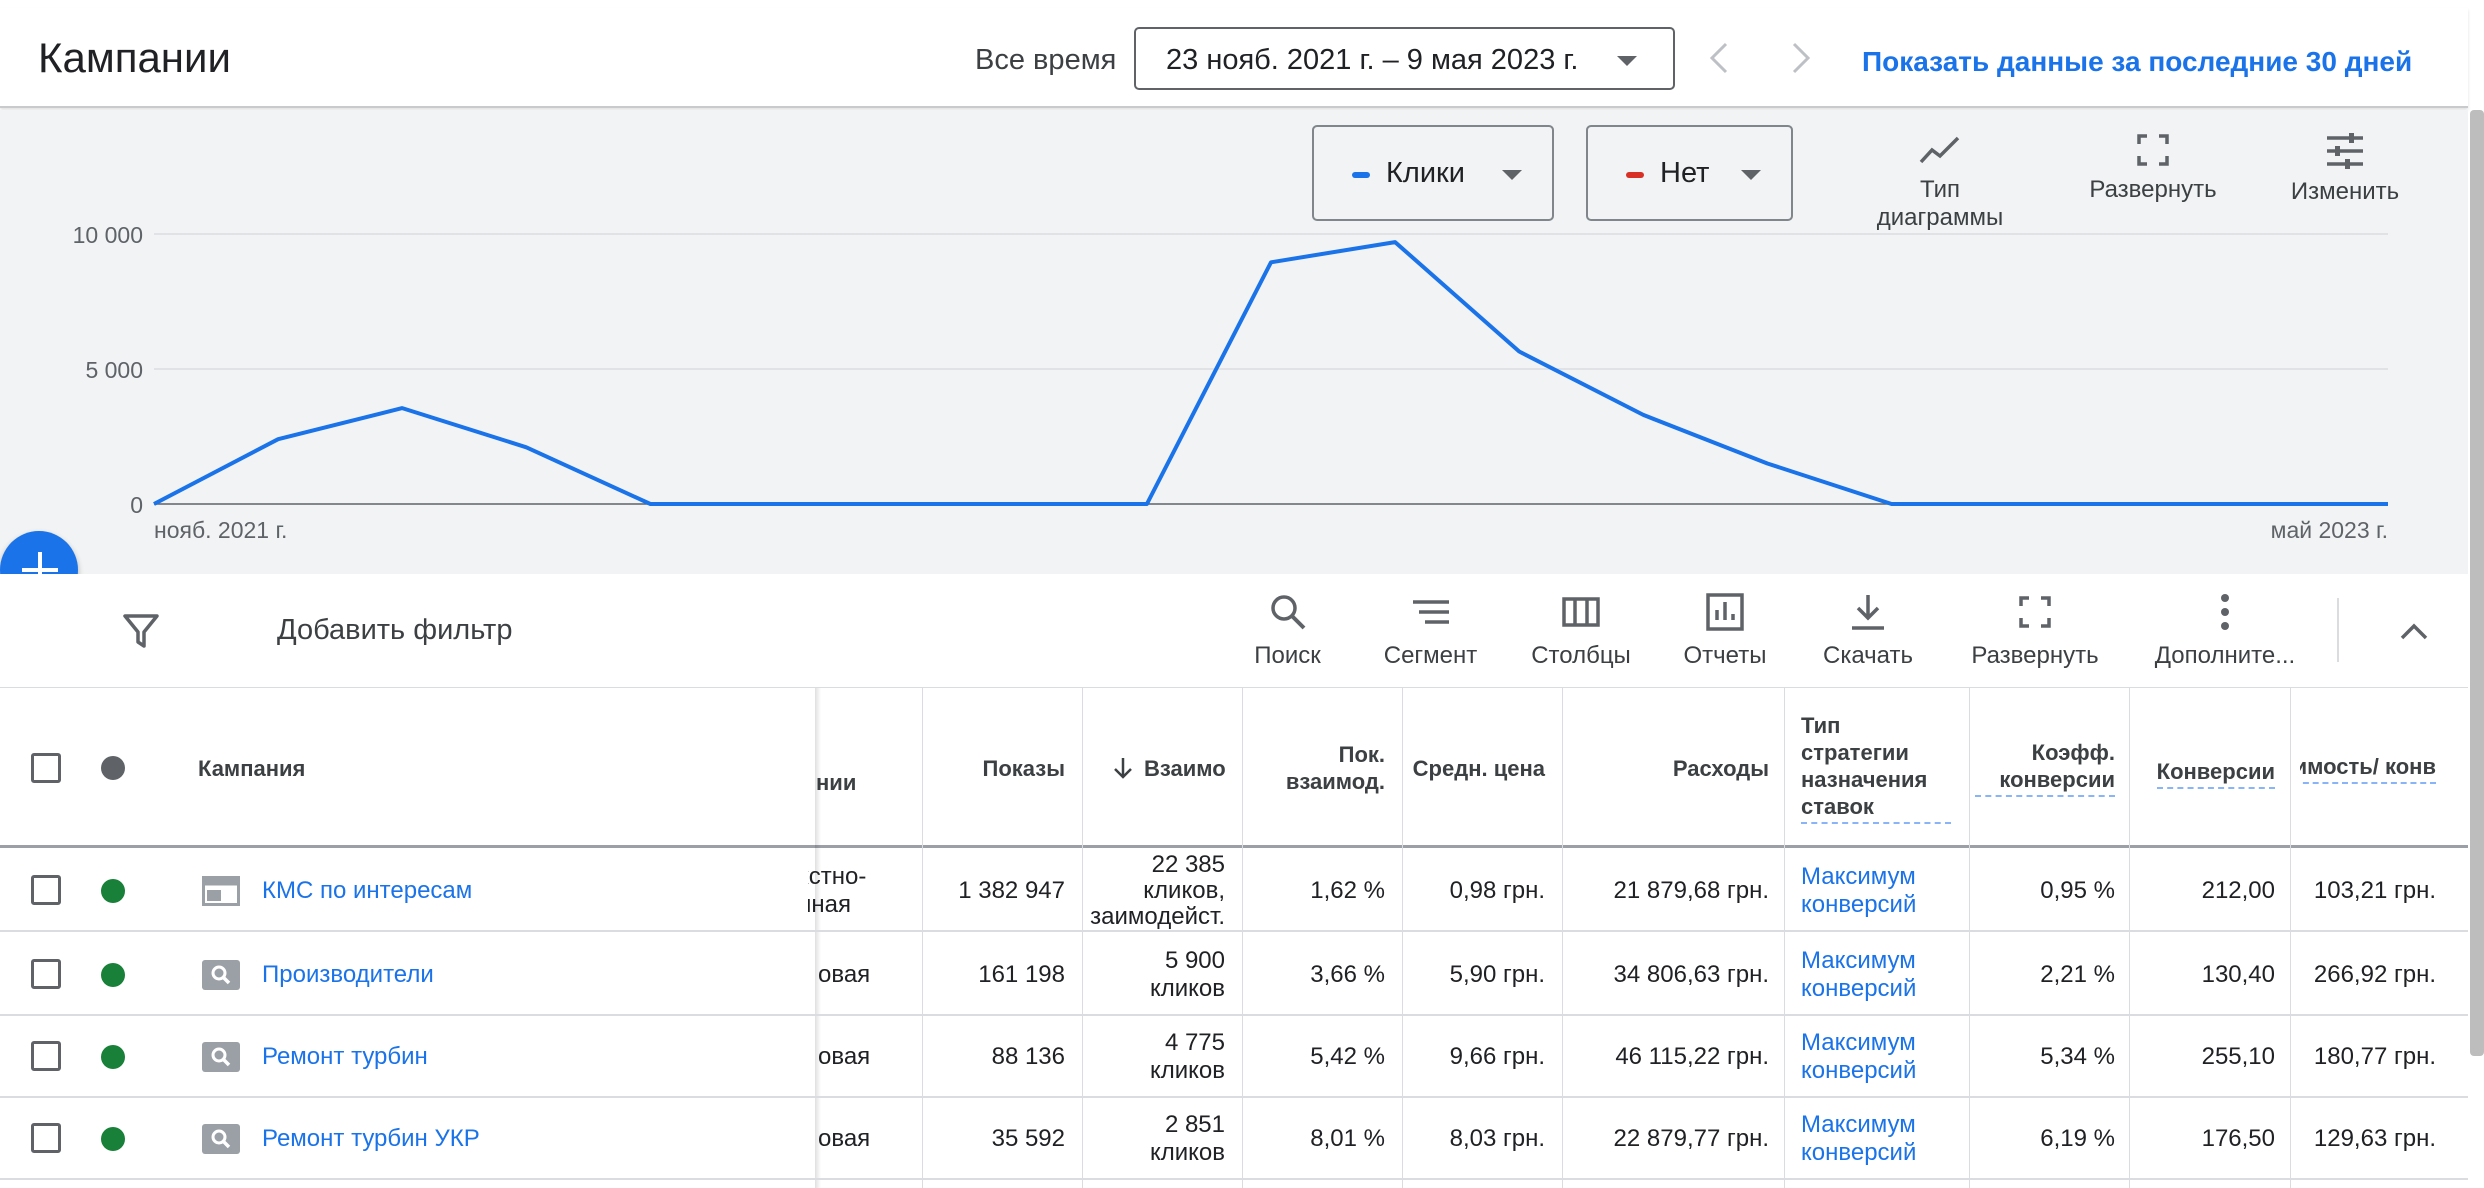  I want to click on show-last-30-days-link: Показать данные за последние 30 дней, so click(2137, 62).